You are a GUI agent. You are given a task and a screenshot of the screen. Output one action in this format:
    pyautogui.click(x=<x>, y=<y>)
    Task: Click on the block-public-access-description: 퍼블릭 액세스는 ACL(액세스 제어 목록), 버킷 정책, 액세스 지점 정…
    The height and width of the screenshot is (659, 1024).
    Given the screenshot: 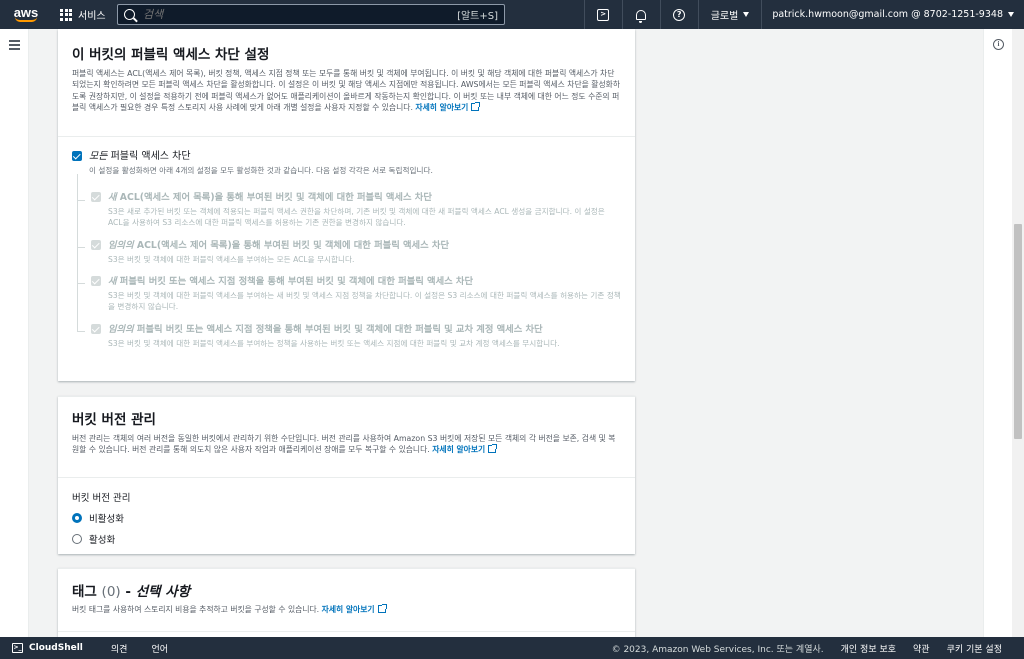 What is the action you would take?
    pyautogui.click(x=346, y=90)
    